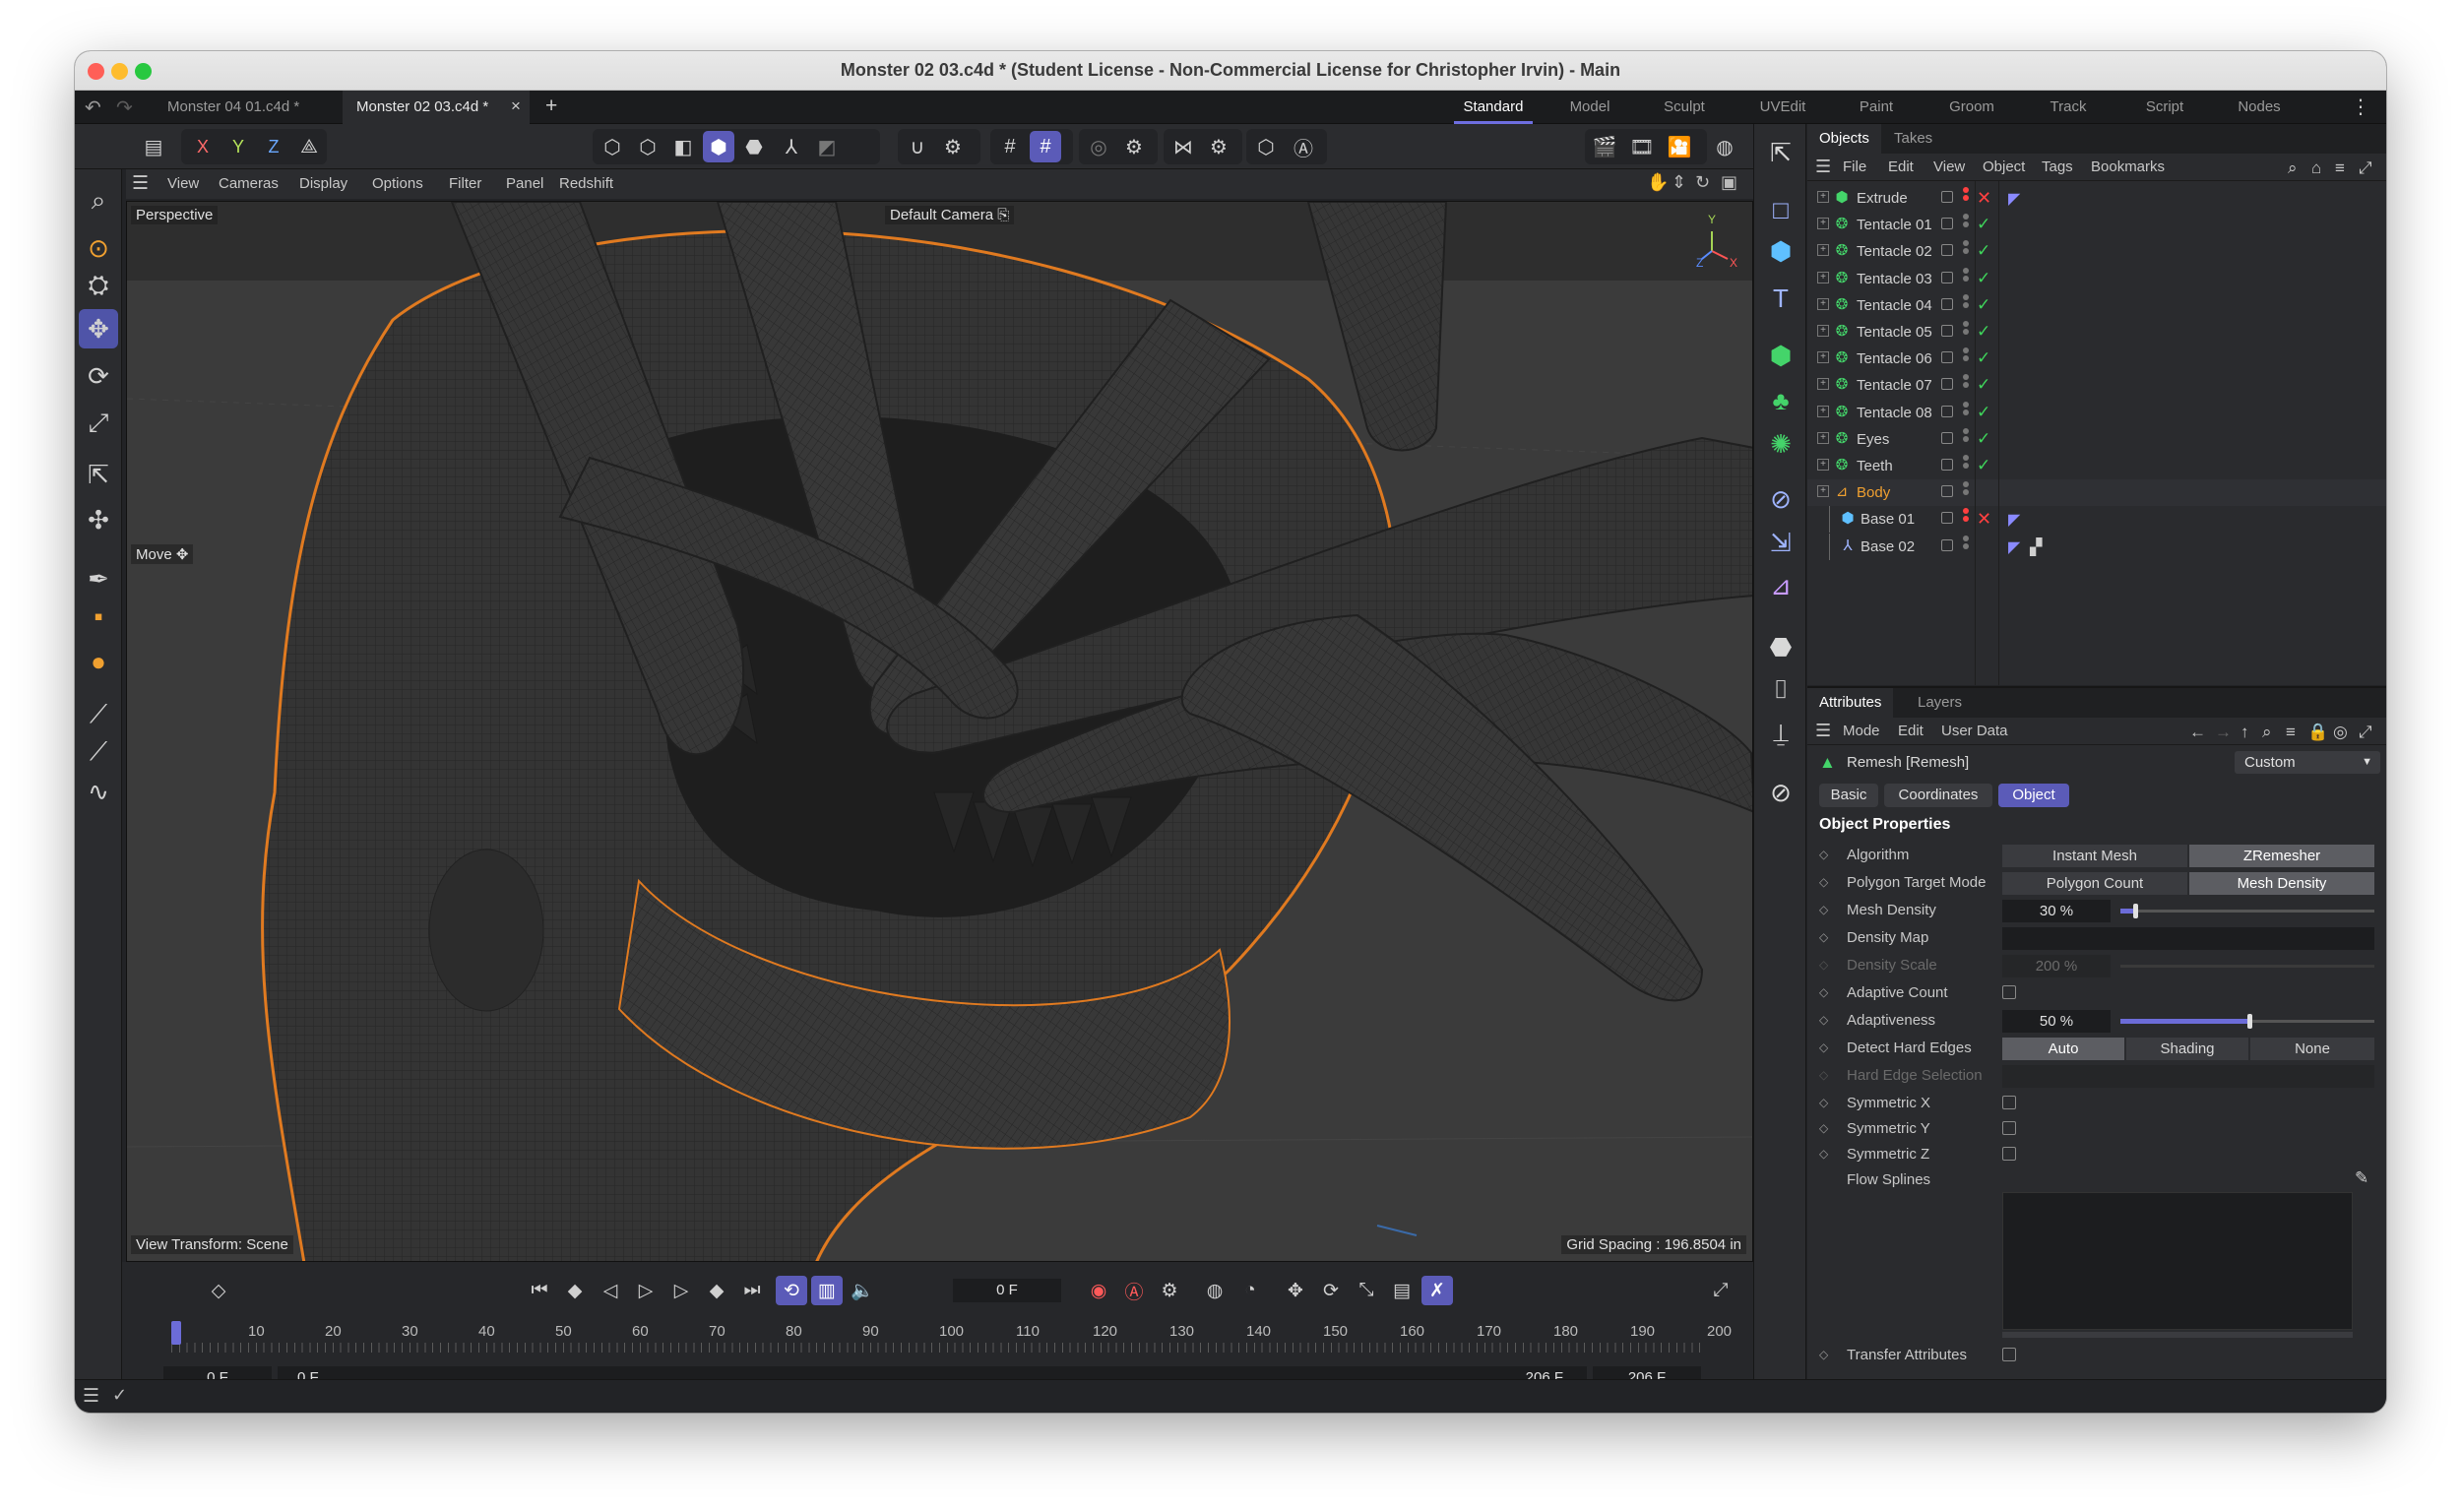  I want to click on multi-move-icon: ✣, so click(99, 519).